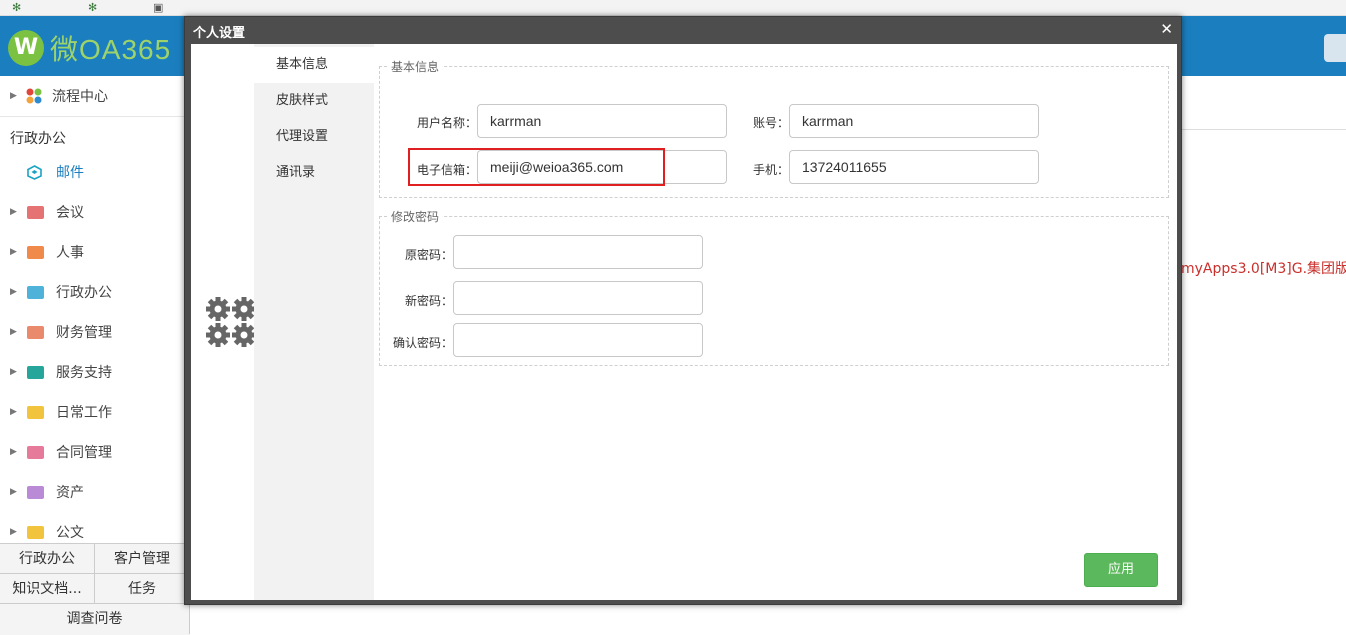 The image size is (1346, 635). I want to click on sidebar-item-hr: ▶ 人事, so click(95, 252).